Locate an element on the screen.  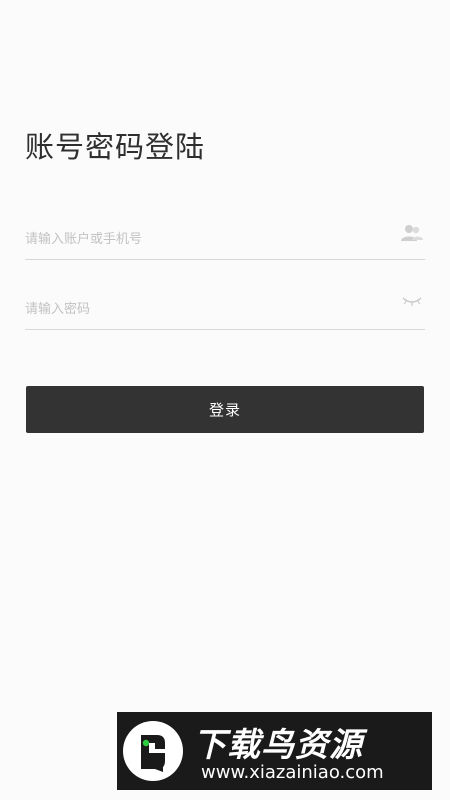
login-button: 登录 is located at coordinates (225, 409).